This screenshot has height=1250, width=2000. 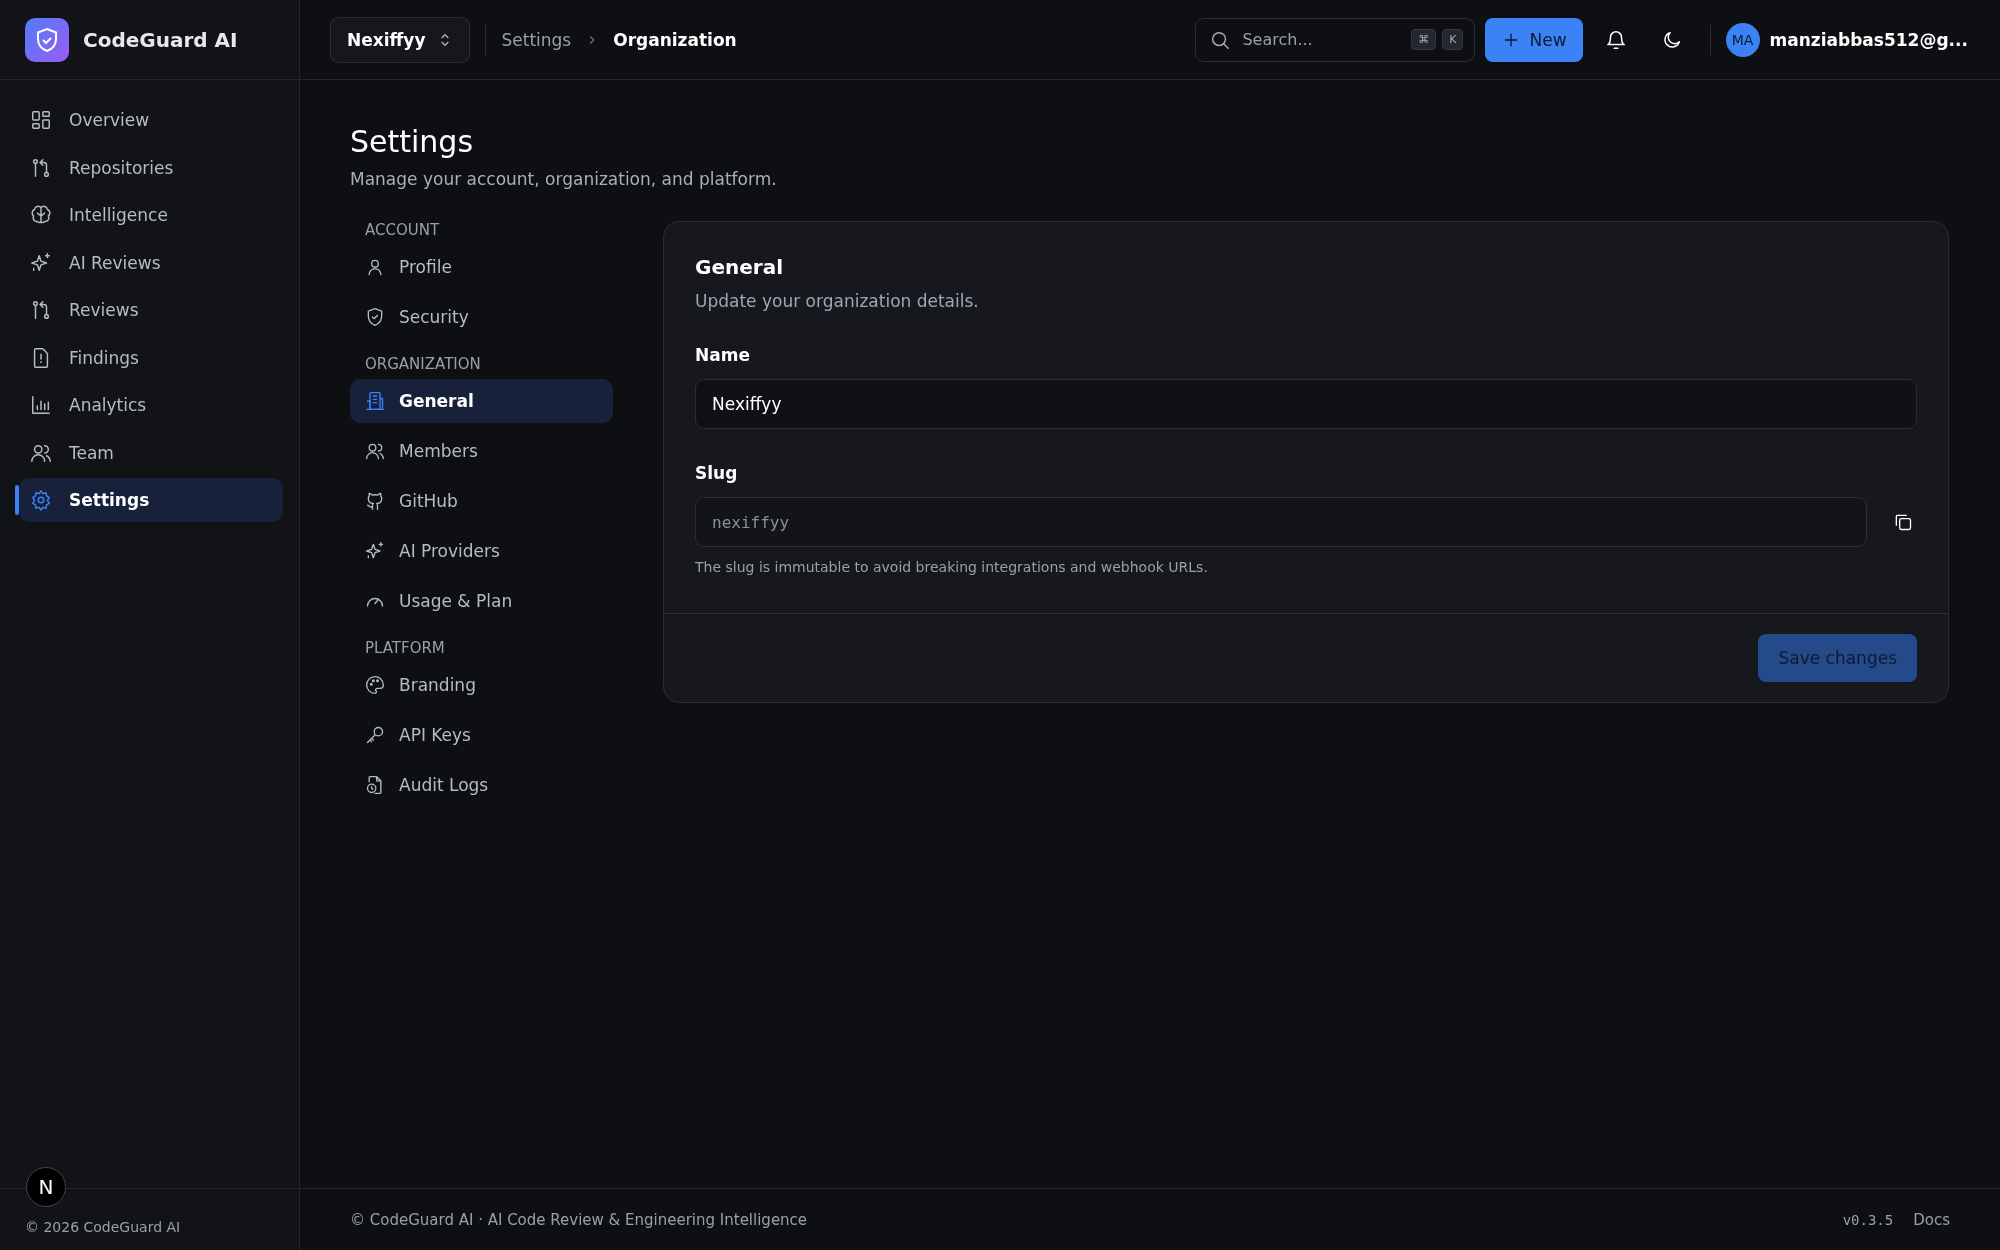 What do you see at coordinates (151, 215) in the screenshot?
I see `sidebar-item: Intelligence` at bounding box center [151, 215].